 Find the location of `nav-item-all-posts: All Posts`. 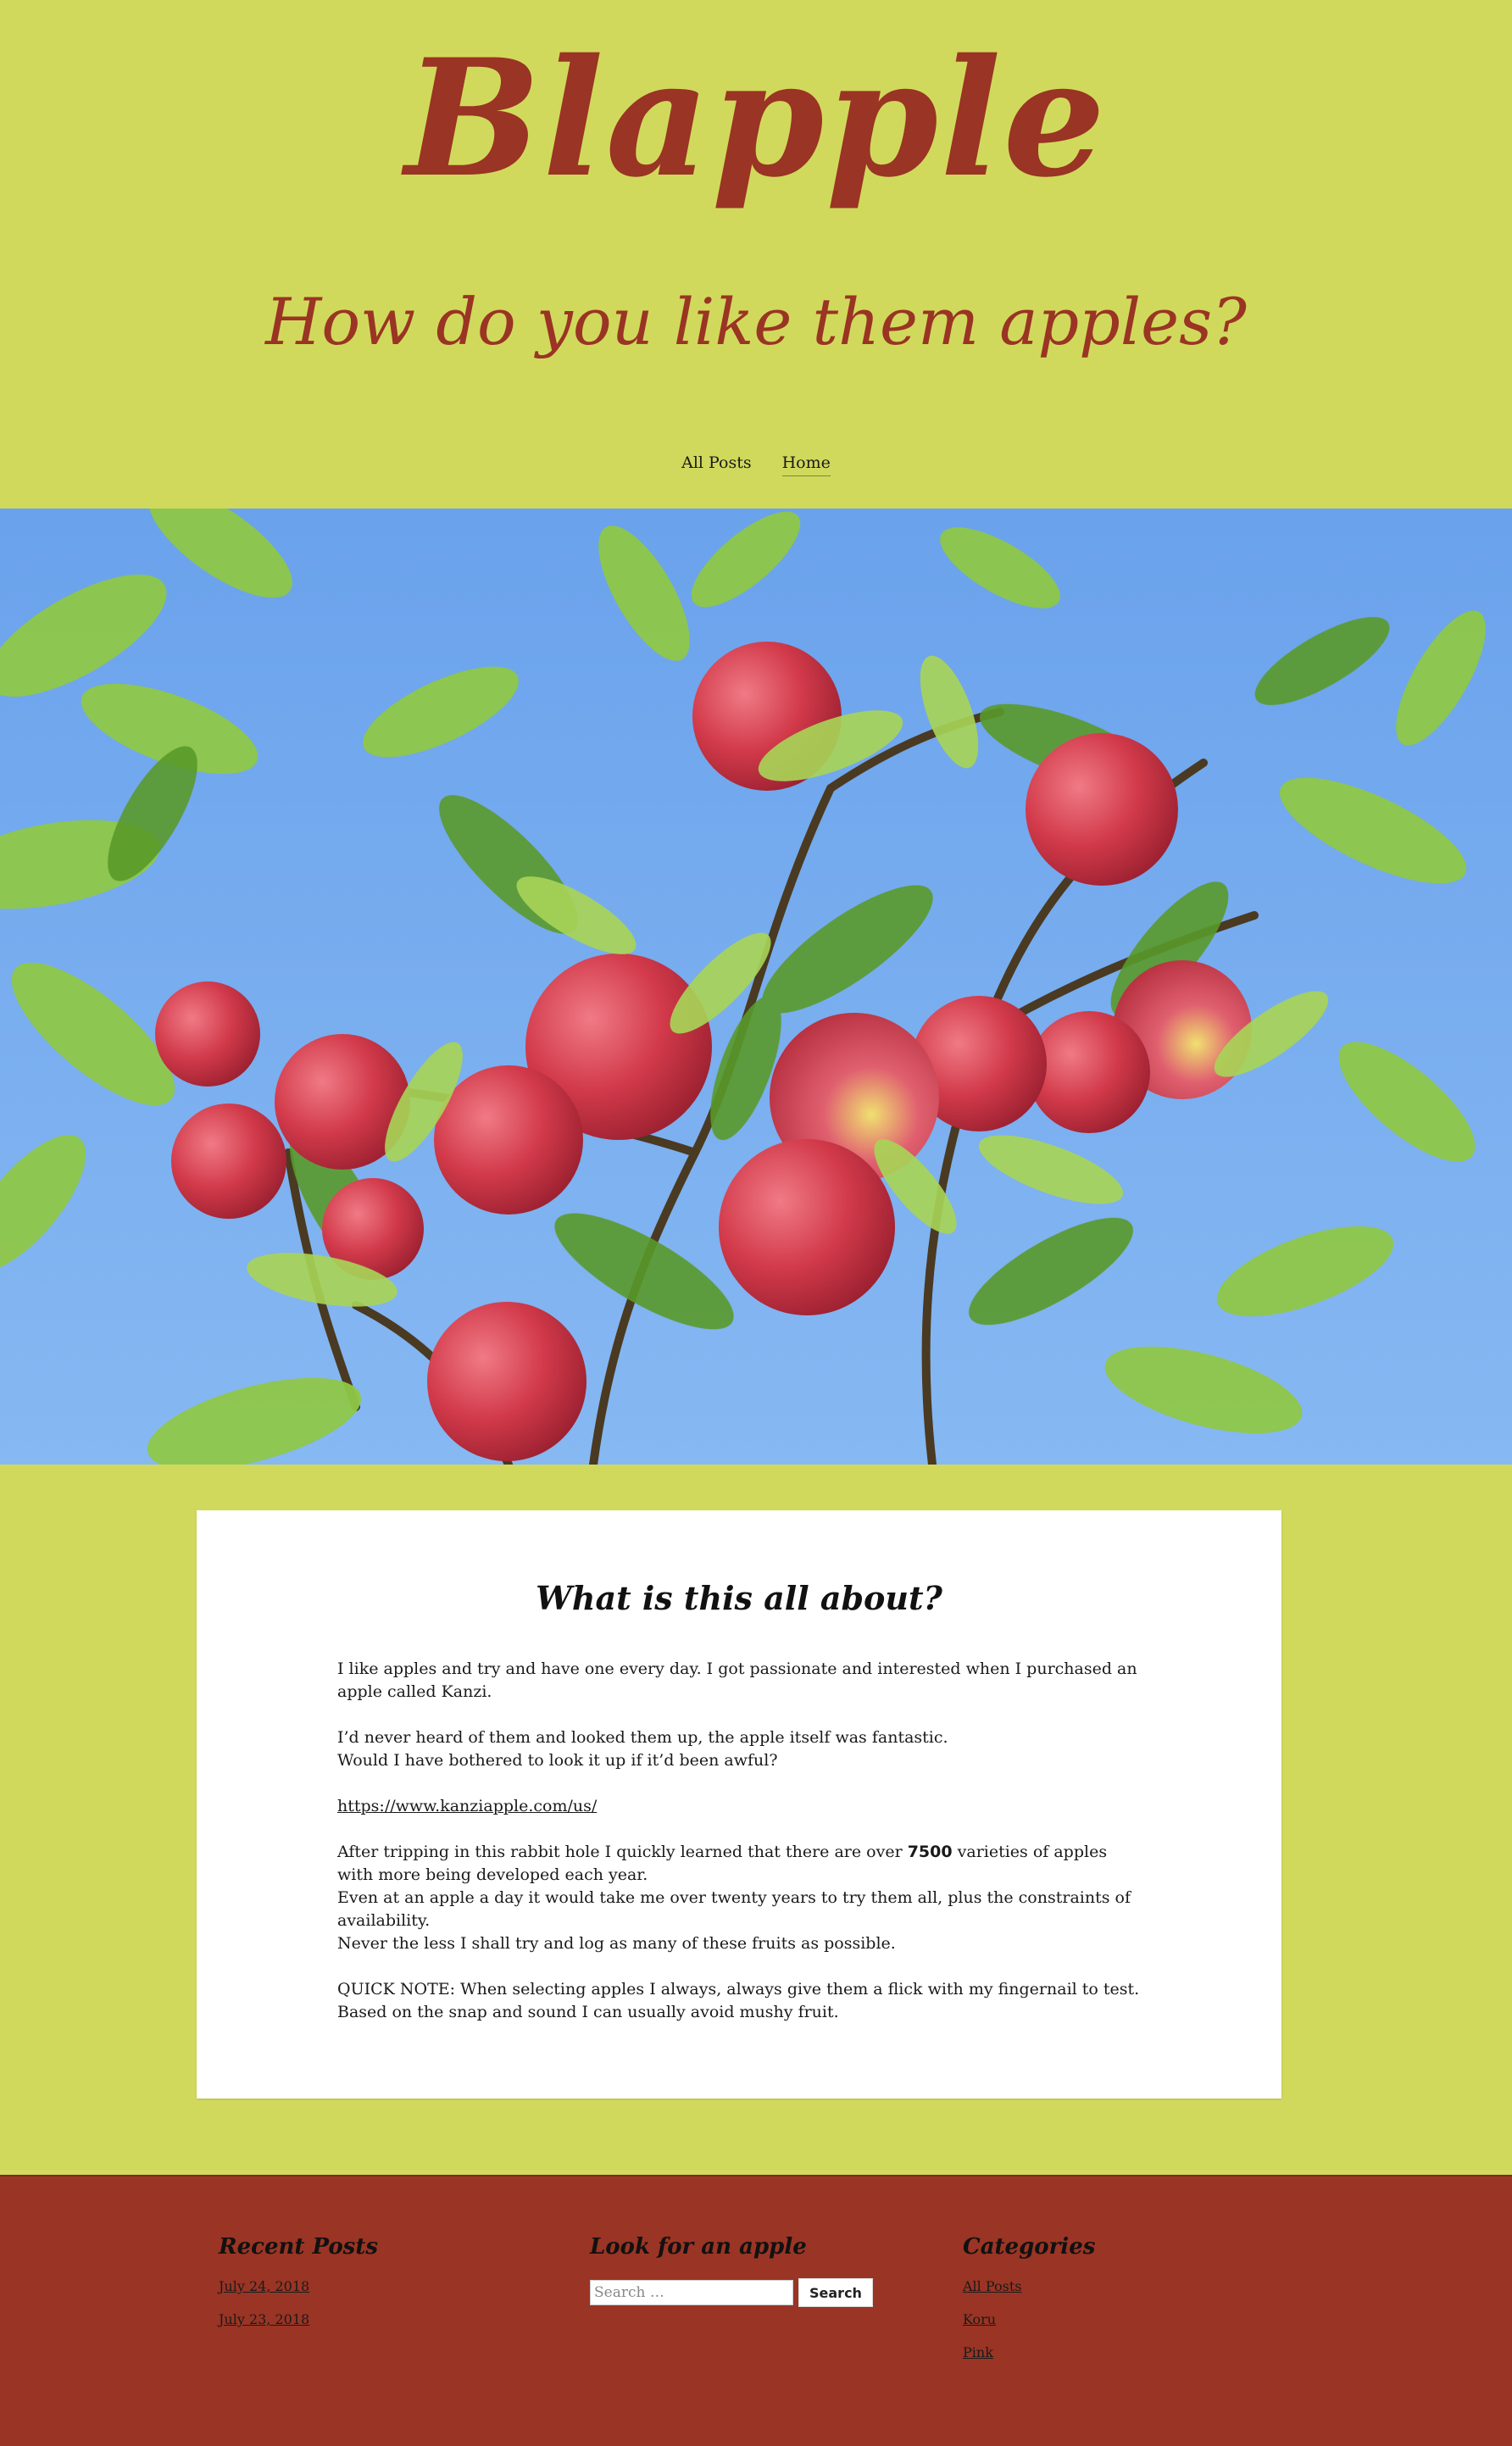

nav-item-all-posts: All Posts is located at coordinates (716, 464).